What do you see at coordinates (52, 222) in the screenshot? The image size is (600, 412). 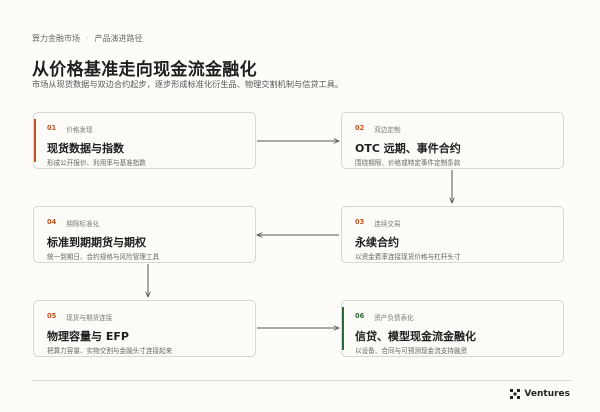 I see `step-number: 04` at bounding box center [52, 222].